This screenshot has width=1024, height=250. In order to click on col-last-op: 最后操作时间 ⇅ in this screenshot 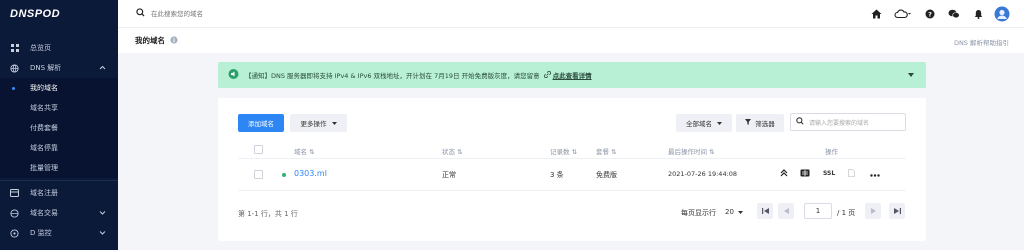, I will do `click(691, 151)`.